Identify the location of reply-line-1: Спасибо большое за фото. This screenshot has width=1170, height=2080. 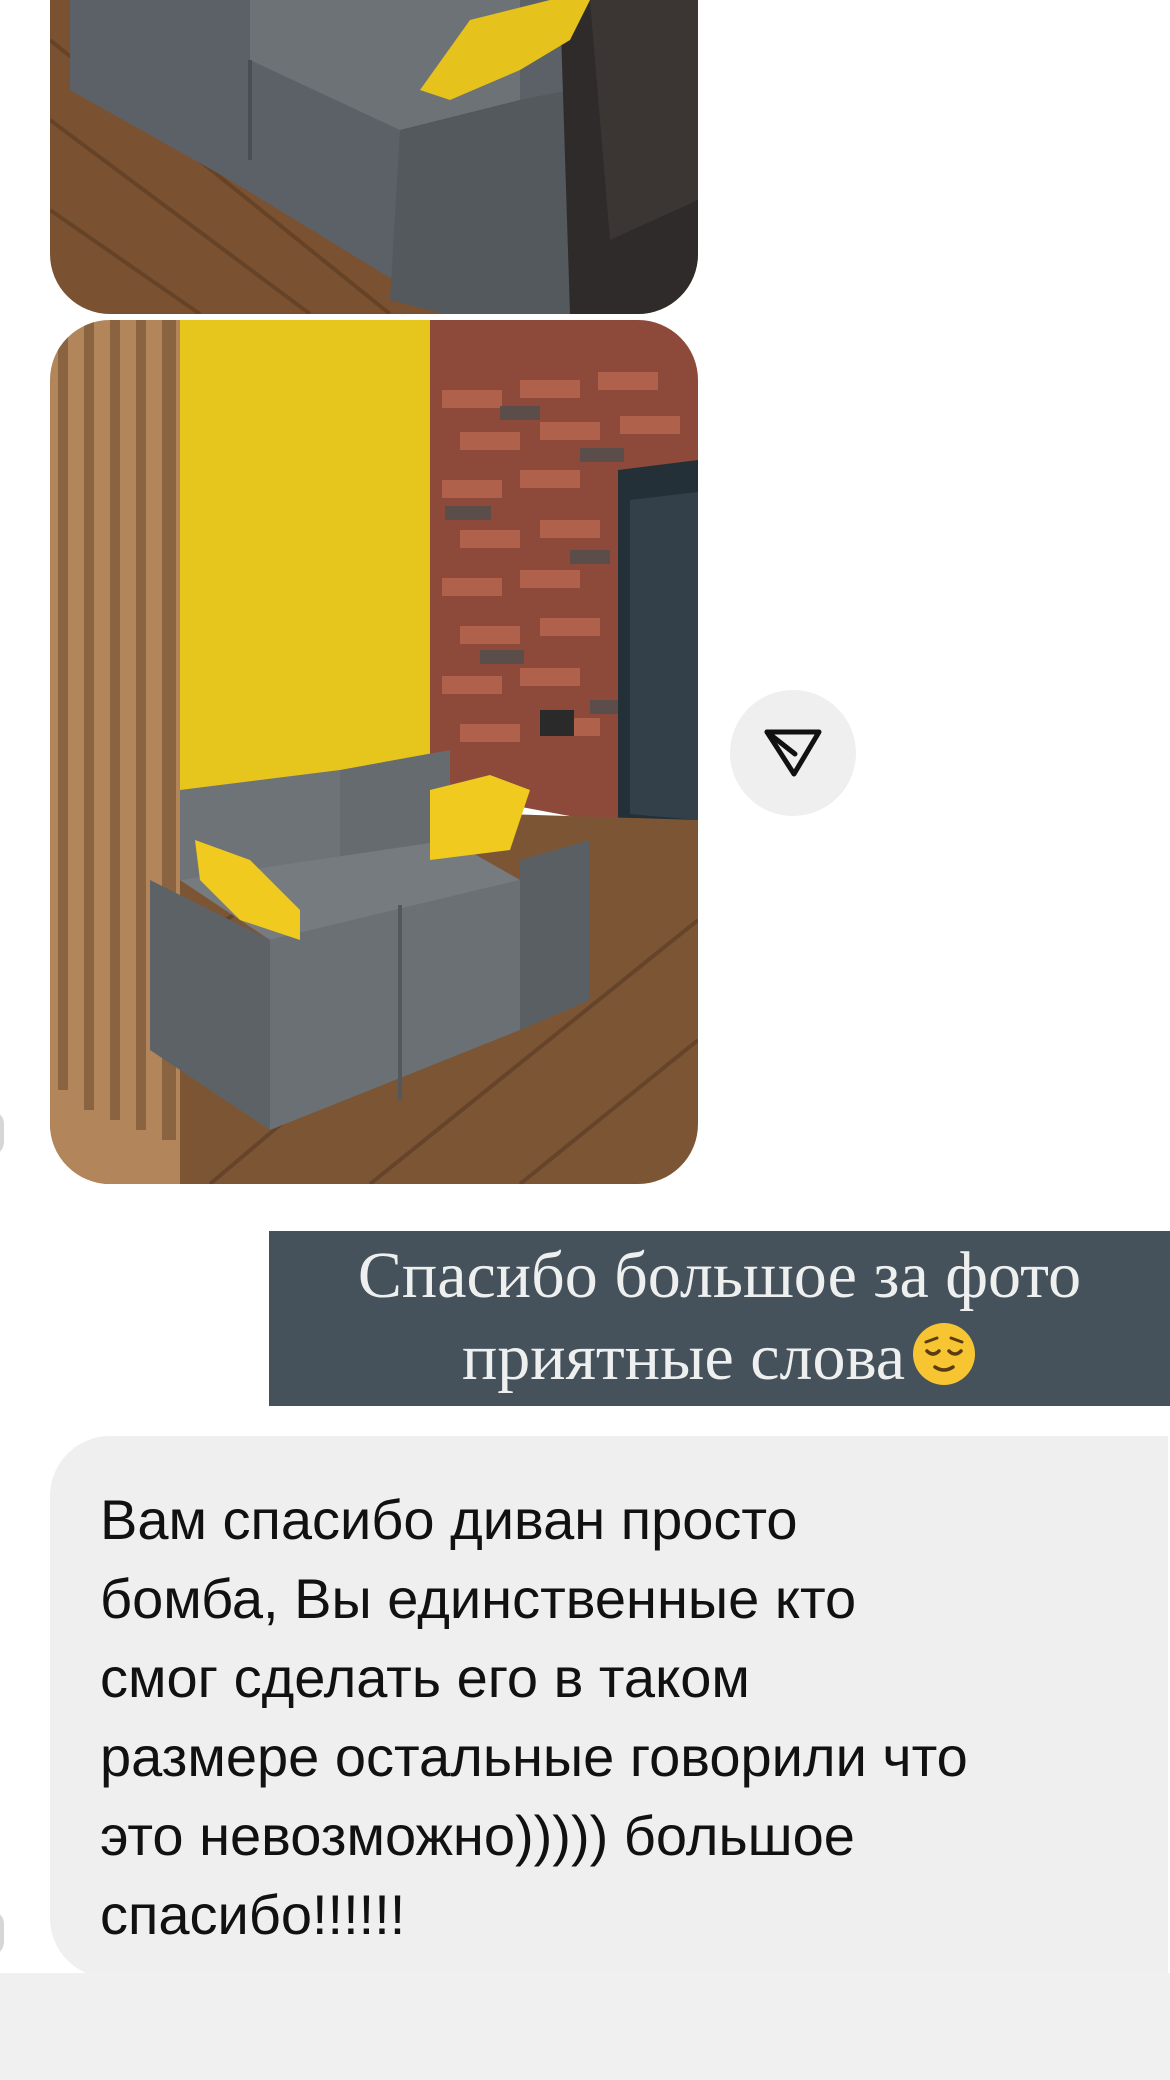
(719, 1275).